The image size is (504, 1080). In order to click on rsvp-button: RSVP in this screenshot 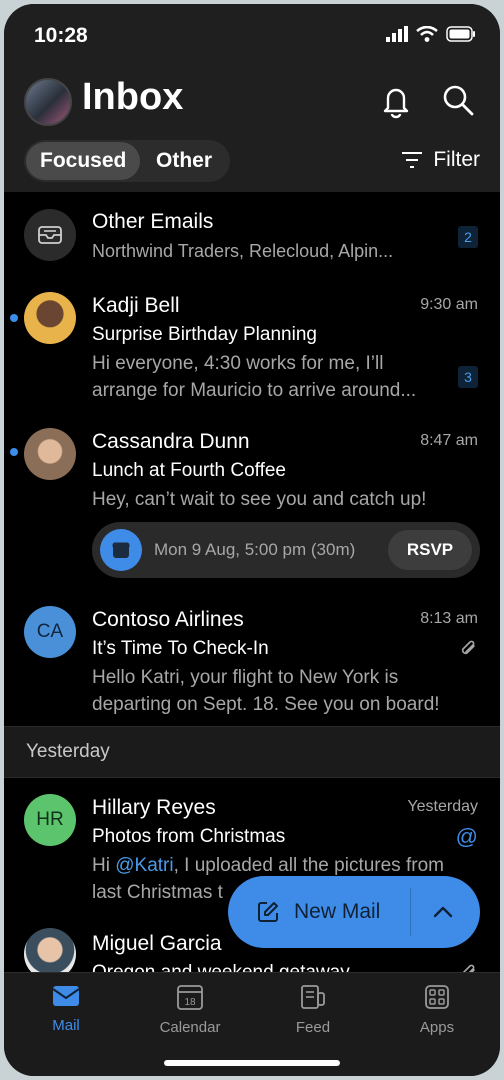, I will do `click(430, 550)`.